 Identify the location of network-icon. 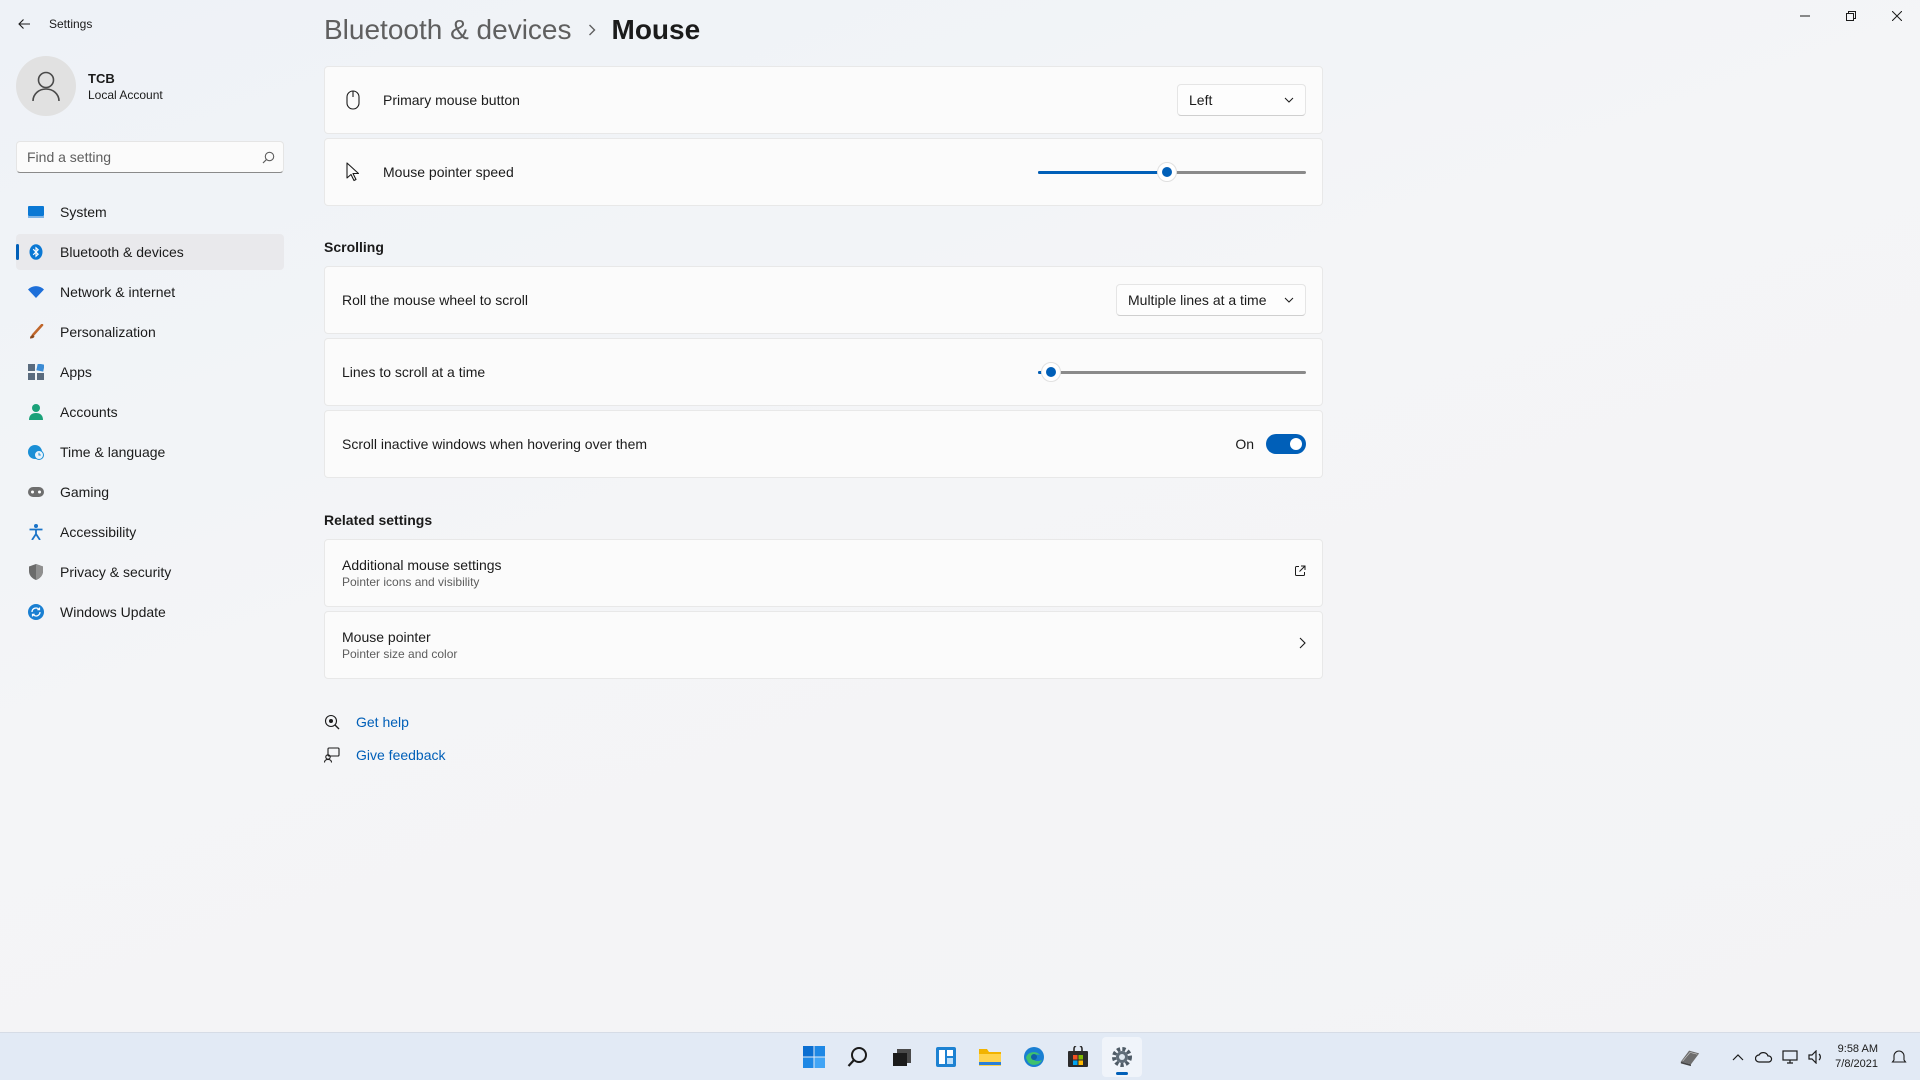
(1790, 1057).